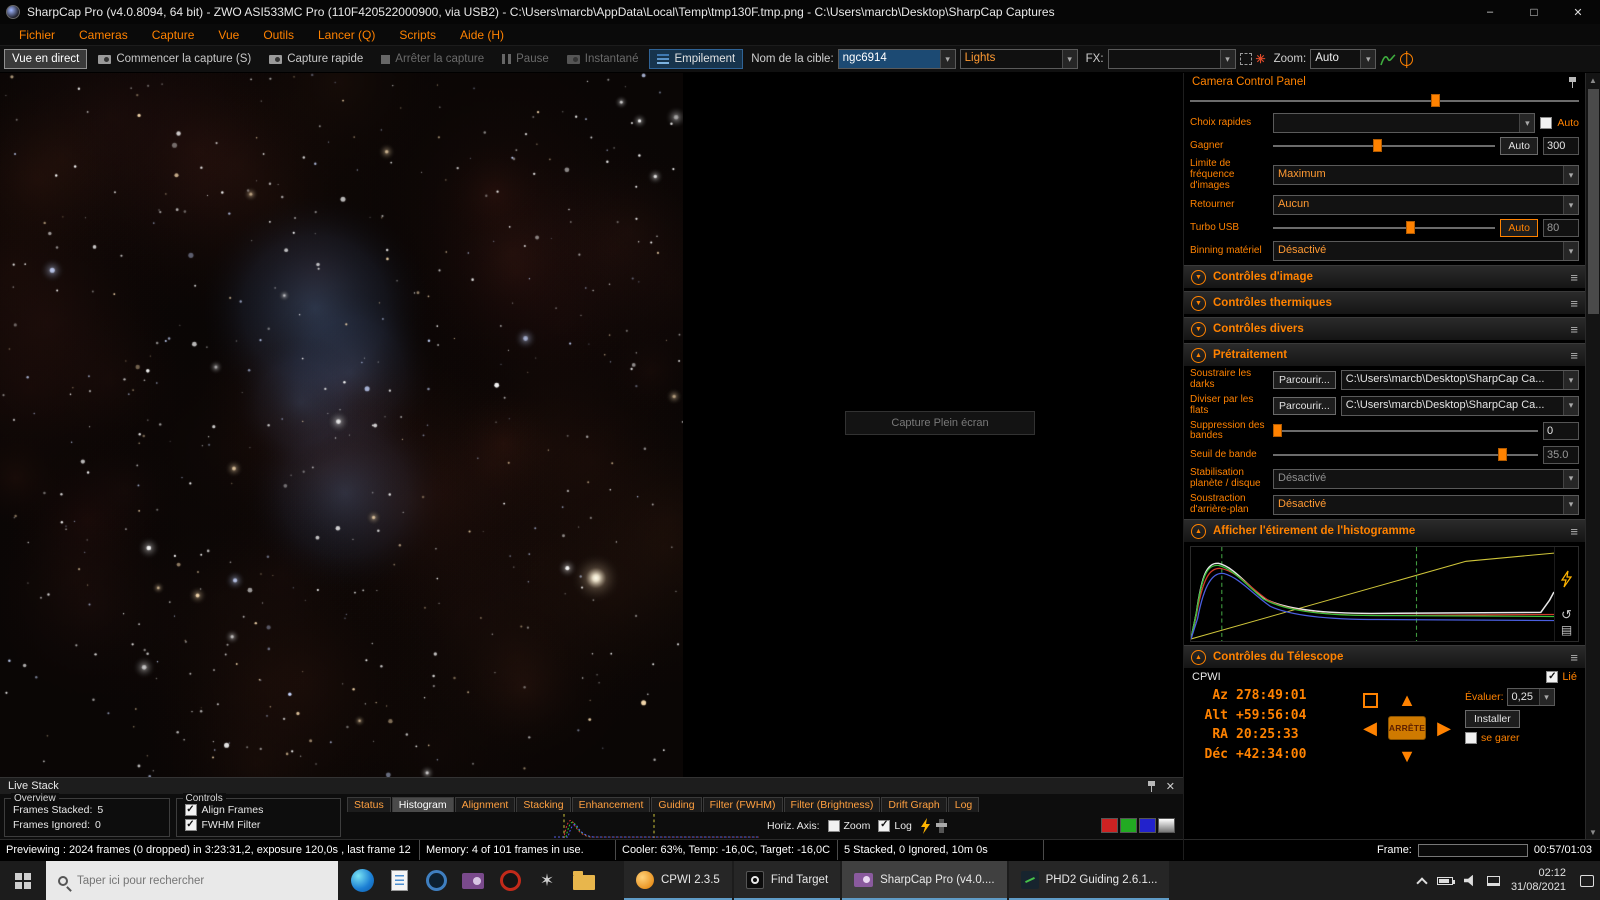 The height and width of the screenshot is (900, 1600). I want to click on zoom-combobox: Auto, so click(1343, 59).